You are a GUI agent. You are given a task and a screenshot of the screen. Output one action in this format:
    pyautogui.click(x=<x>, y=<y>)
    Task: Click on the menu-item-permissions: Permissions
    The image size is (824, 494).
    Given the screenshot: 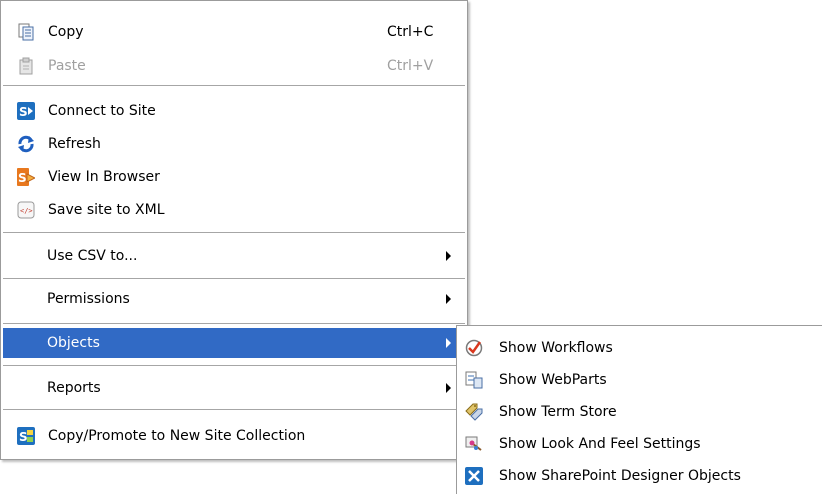 What is the action you would take?
    pyautogui.click(x=234, y=299)
    